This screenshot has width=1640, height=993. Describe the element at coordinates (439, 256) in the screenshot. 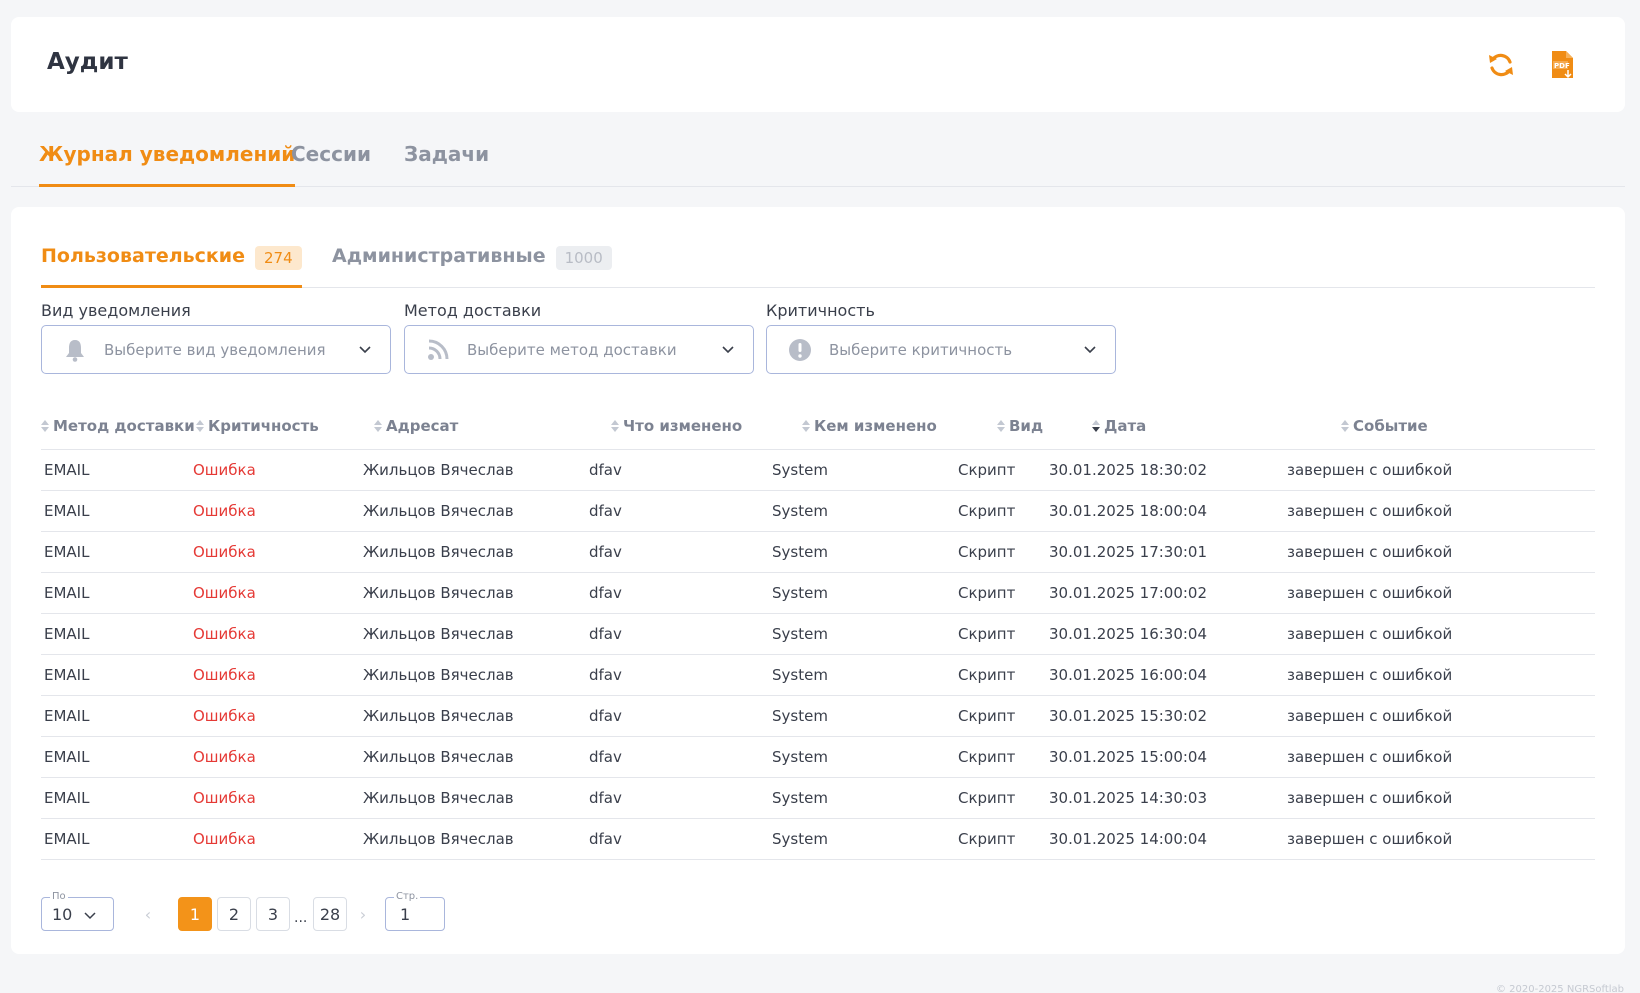

I see `tab-admin-label: Административные` at that location.